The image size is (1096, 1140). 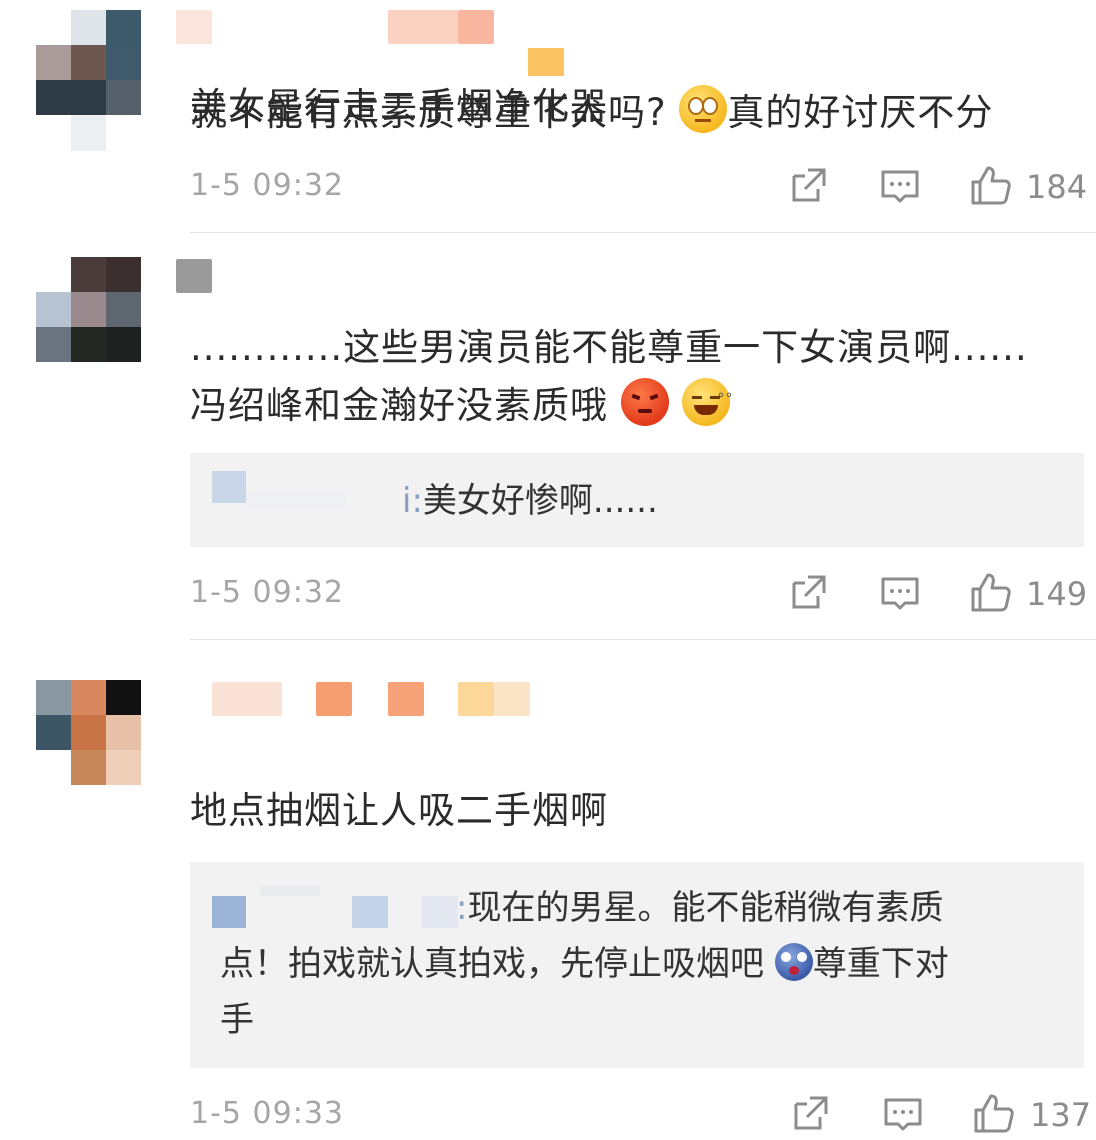 What do you see at coordinates (703, 109) in the screenshot?
I see `rolling-eyes-emoji` at bounding box center [703, 109].